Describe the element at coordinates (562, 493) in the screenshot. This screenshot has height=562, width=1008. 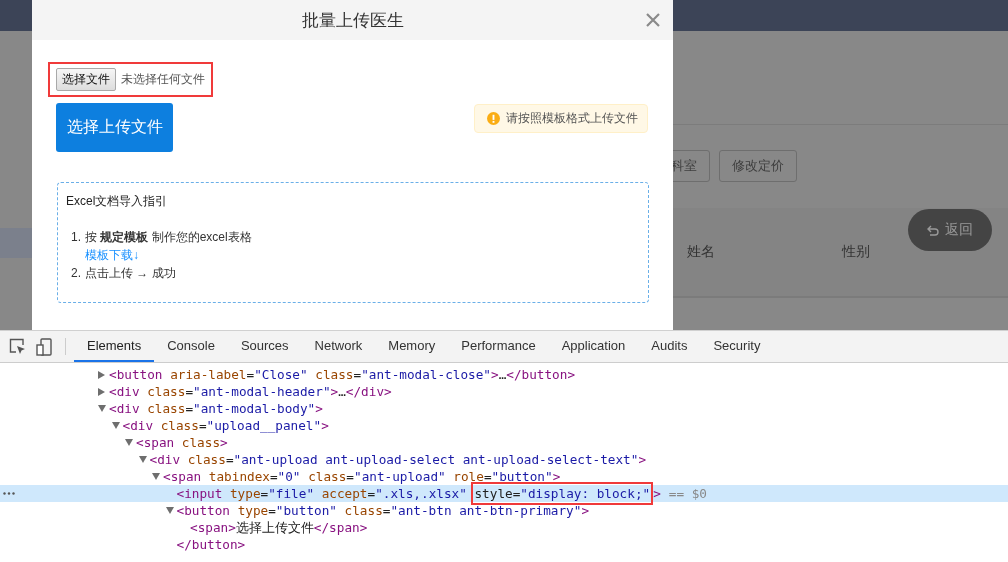
I see `highlight-frame: style="display: block;"` at that location.